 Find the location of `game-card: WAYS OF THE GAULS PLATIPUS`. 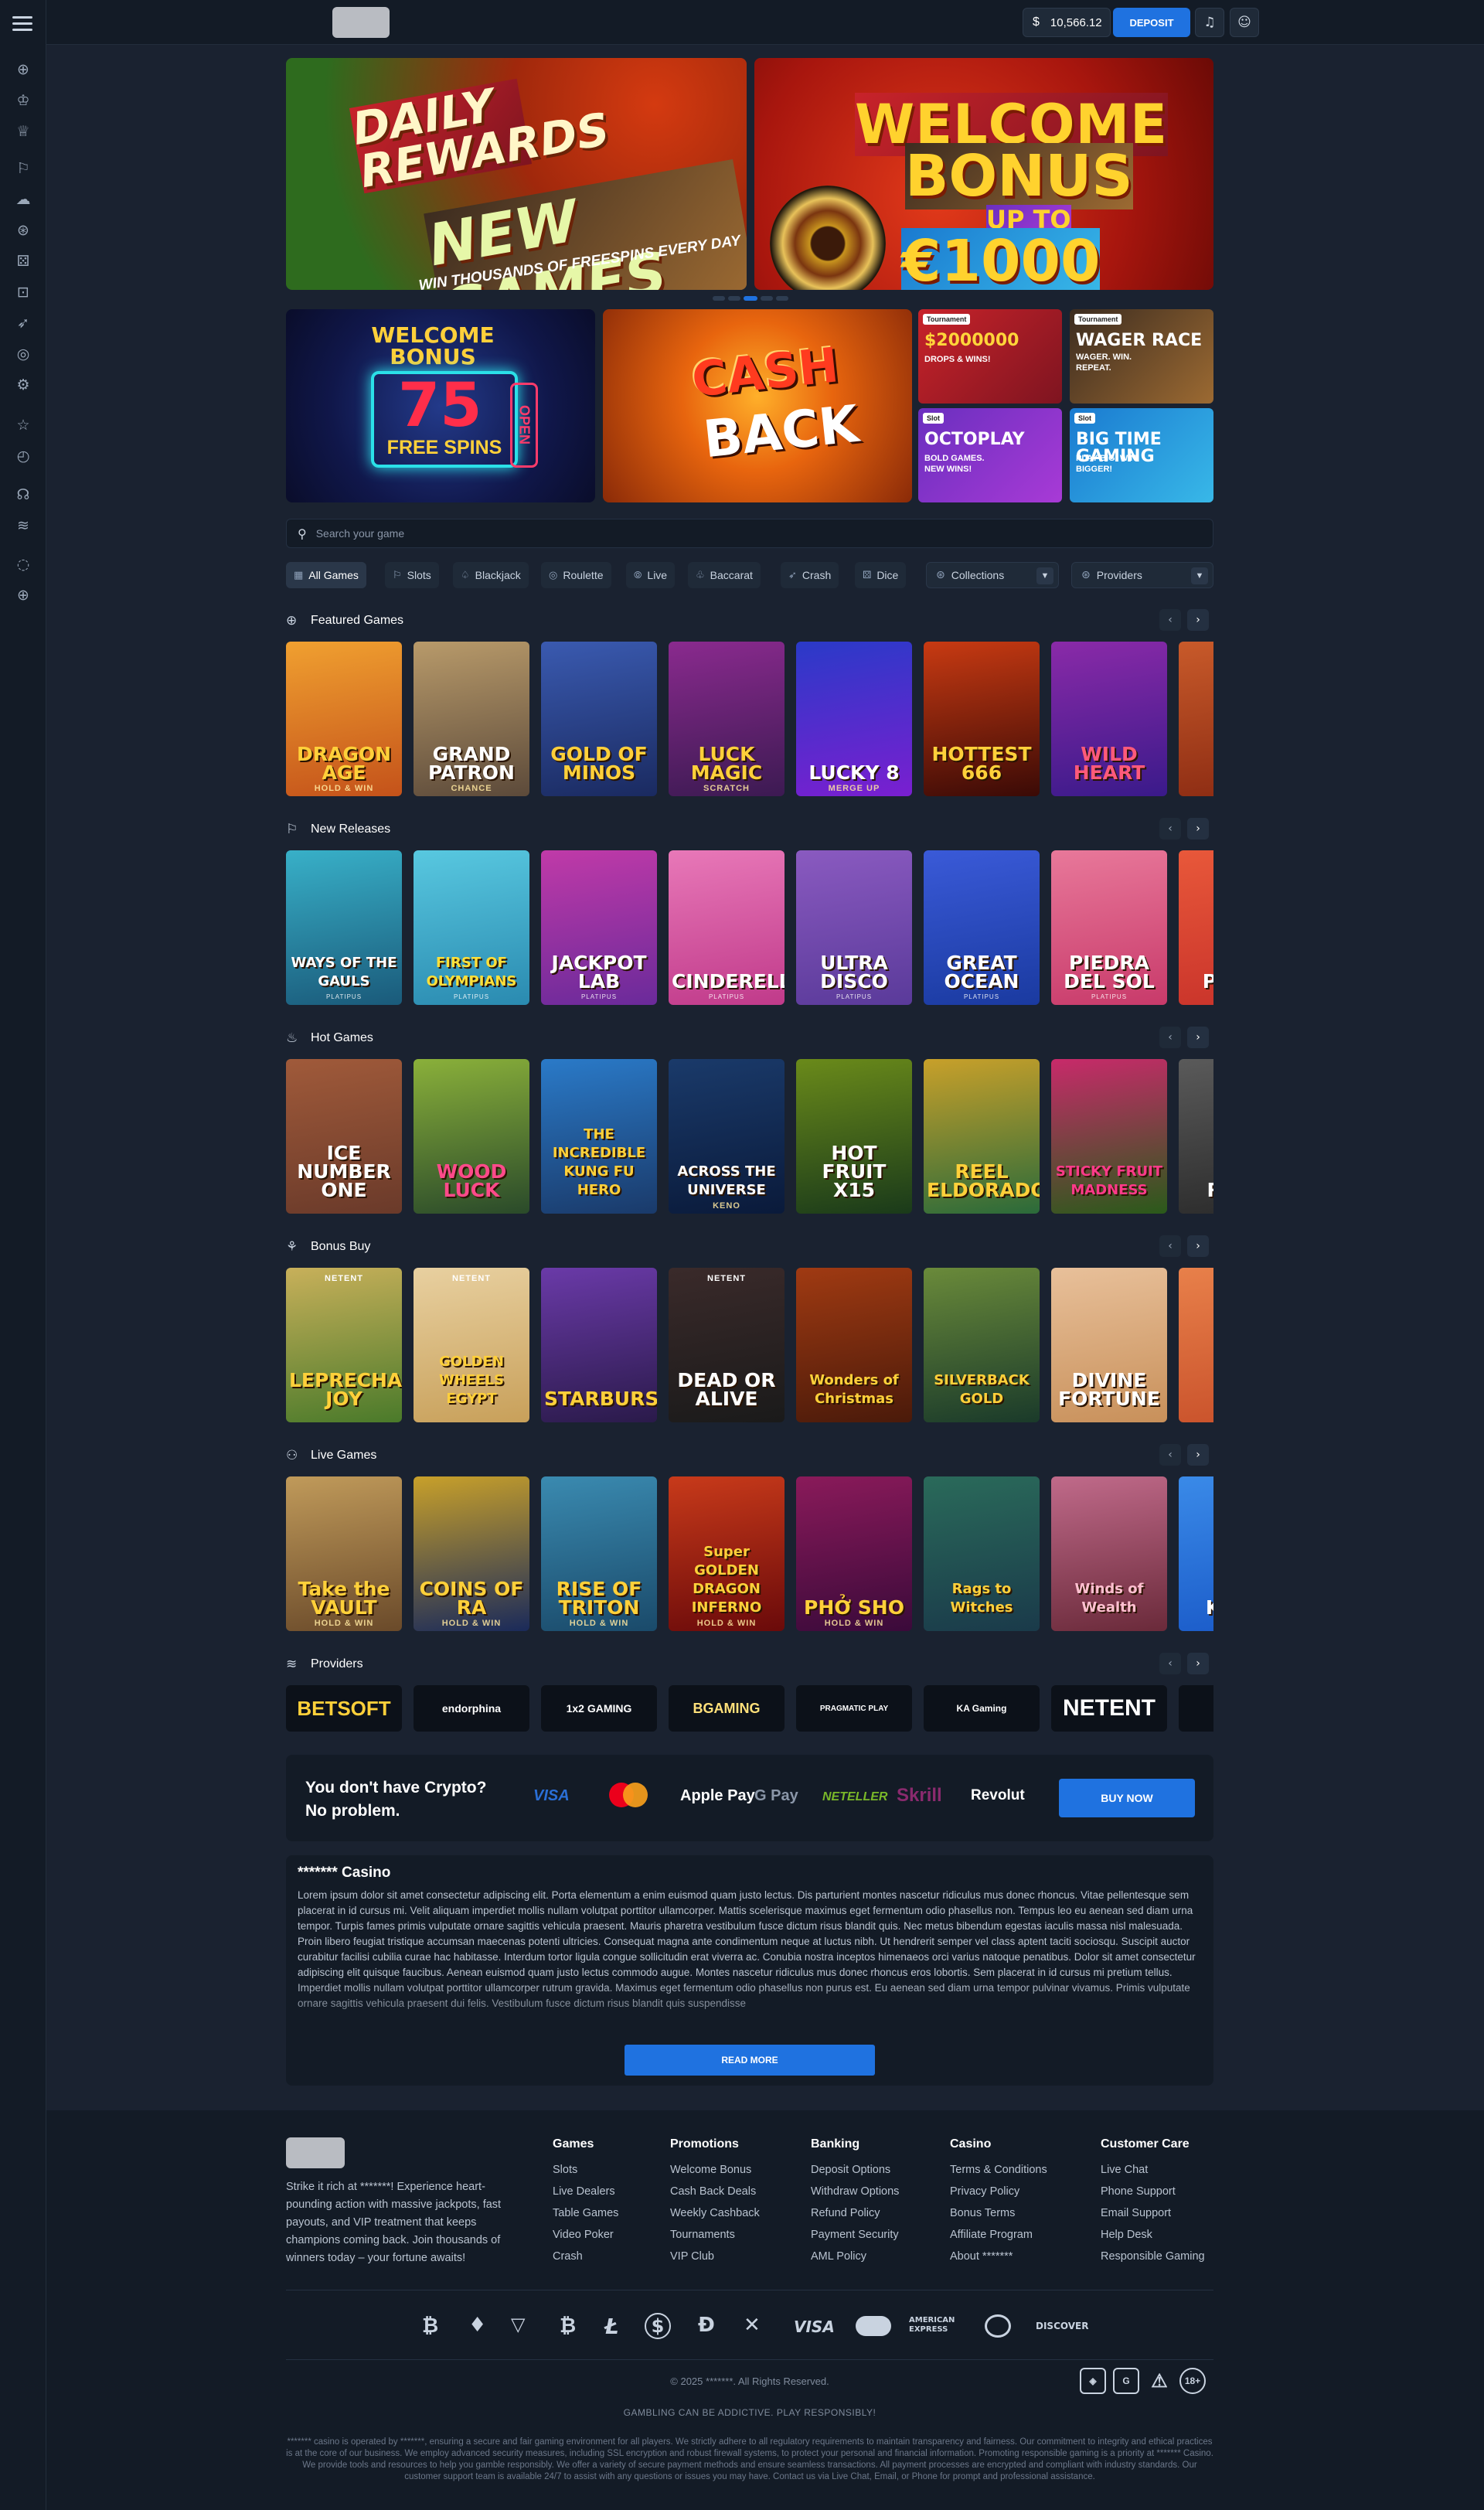

game-card: WAYS OF THE GAULS PLATIPUS is located at coordinates (344, 927).